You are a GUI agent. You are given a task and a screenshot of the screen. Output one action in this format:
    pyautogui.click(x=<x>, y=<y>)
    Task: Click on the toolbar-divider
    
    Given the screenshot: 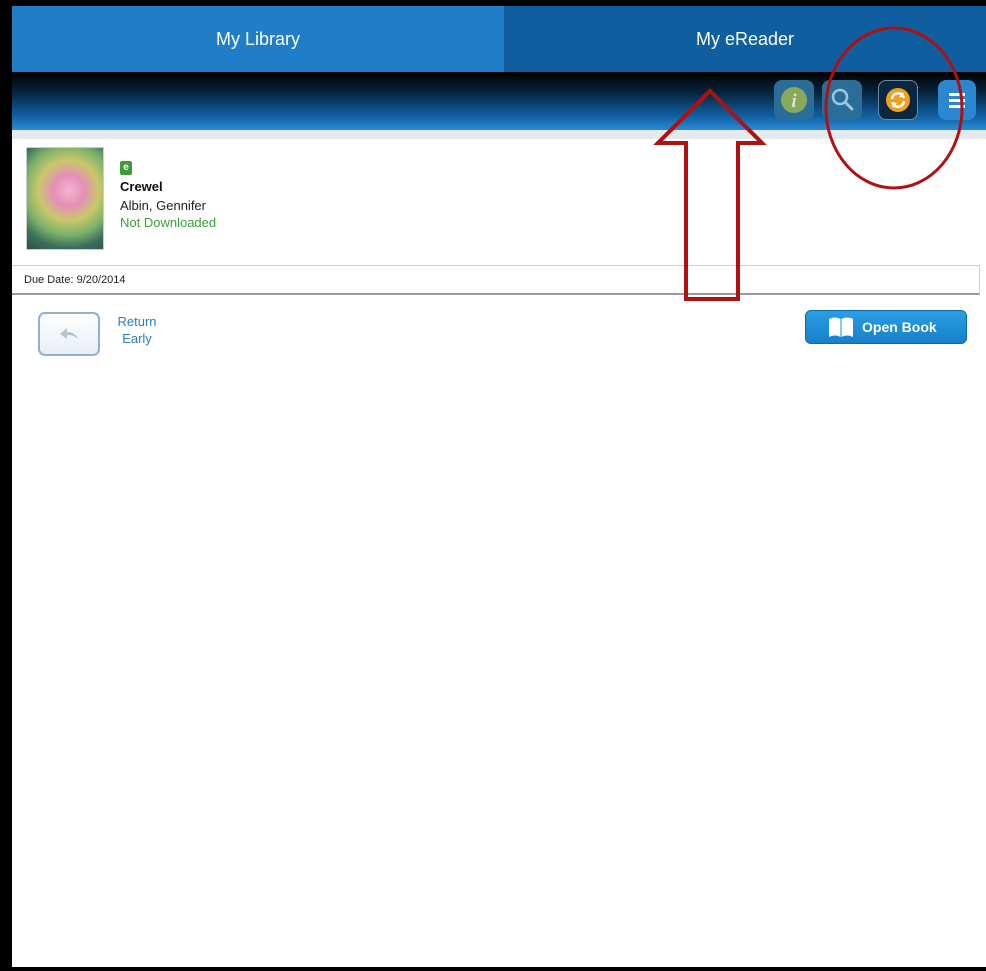 What is the action you would take?
    pyautogui.click(x=499, y=134)
    